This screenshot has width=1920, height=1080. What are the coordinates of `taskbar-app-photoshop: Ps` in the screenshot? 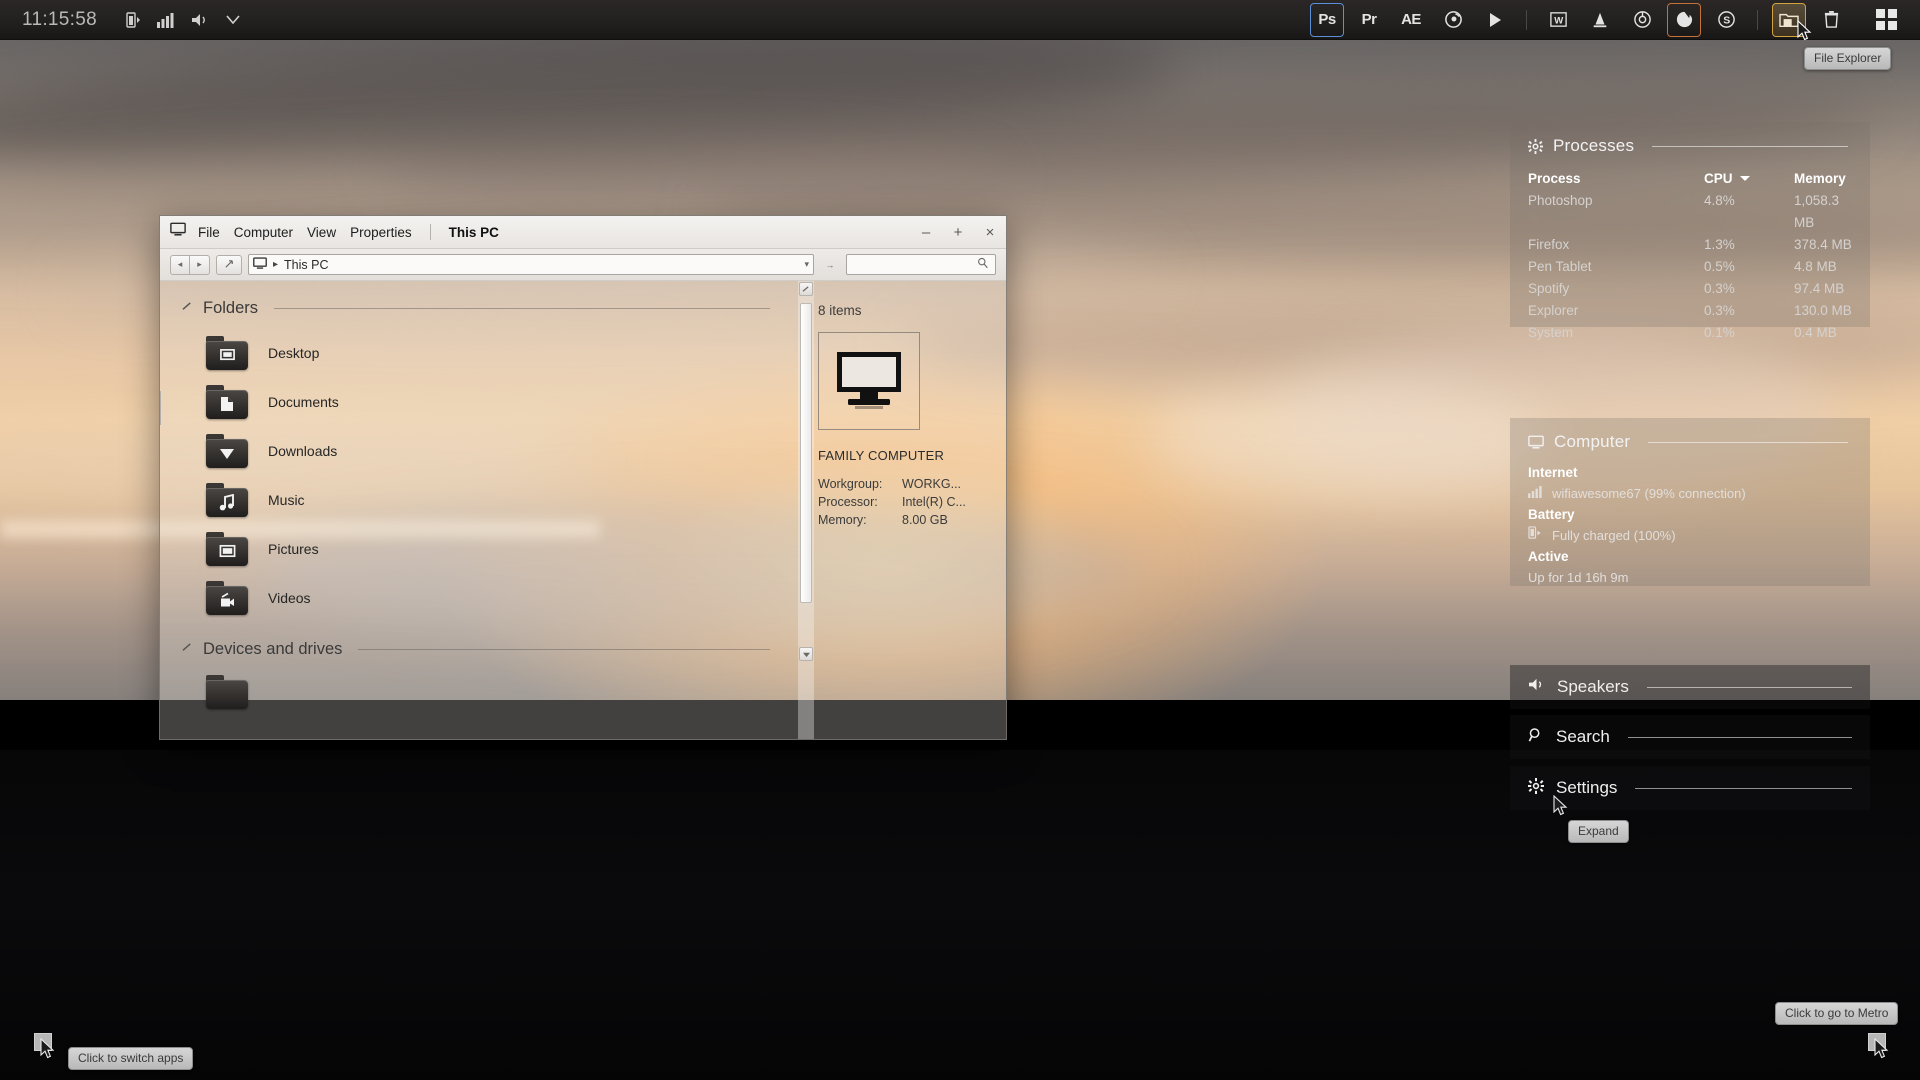 It's located at (1327, 19).